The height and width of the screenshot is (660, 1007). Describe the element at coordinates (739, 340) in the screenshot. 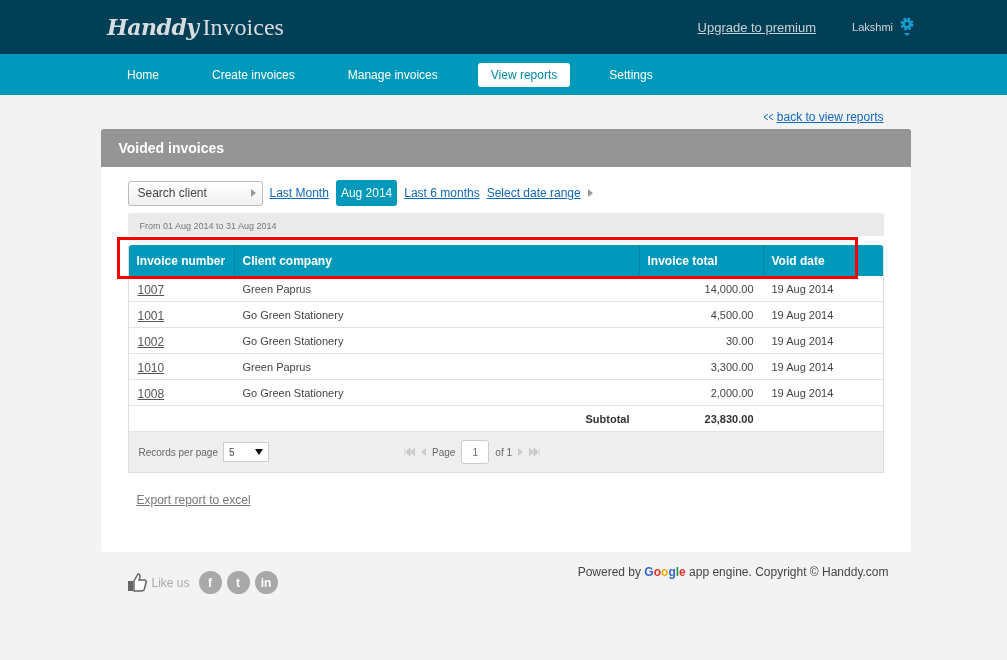

I see `table-cell-text: 30.00` at that location.